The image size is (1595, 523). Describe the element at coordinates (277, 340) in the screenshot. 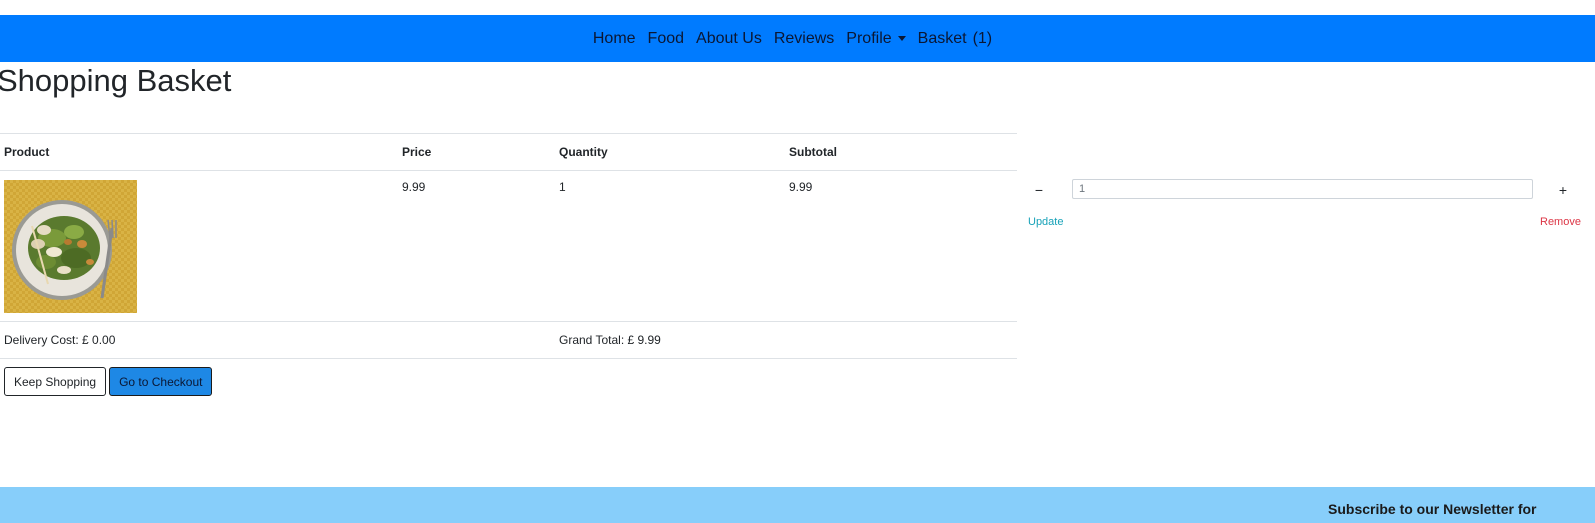

I see `delivery-cost: Delivery Cost: £ 0.00` at that location.